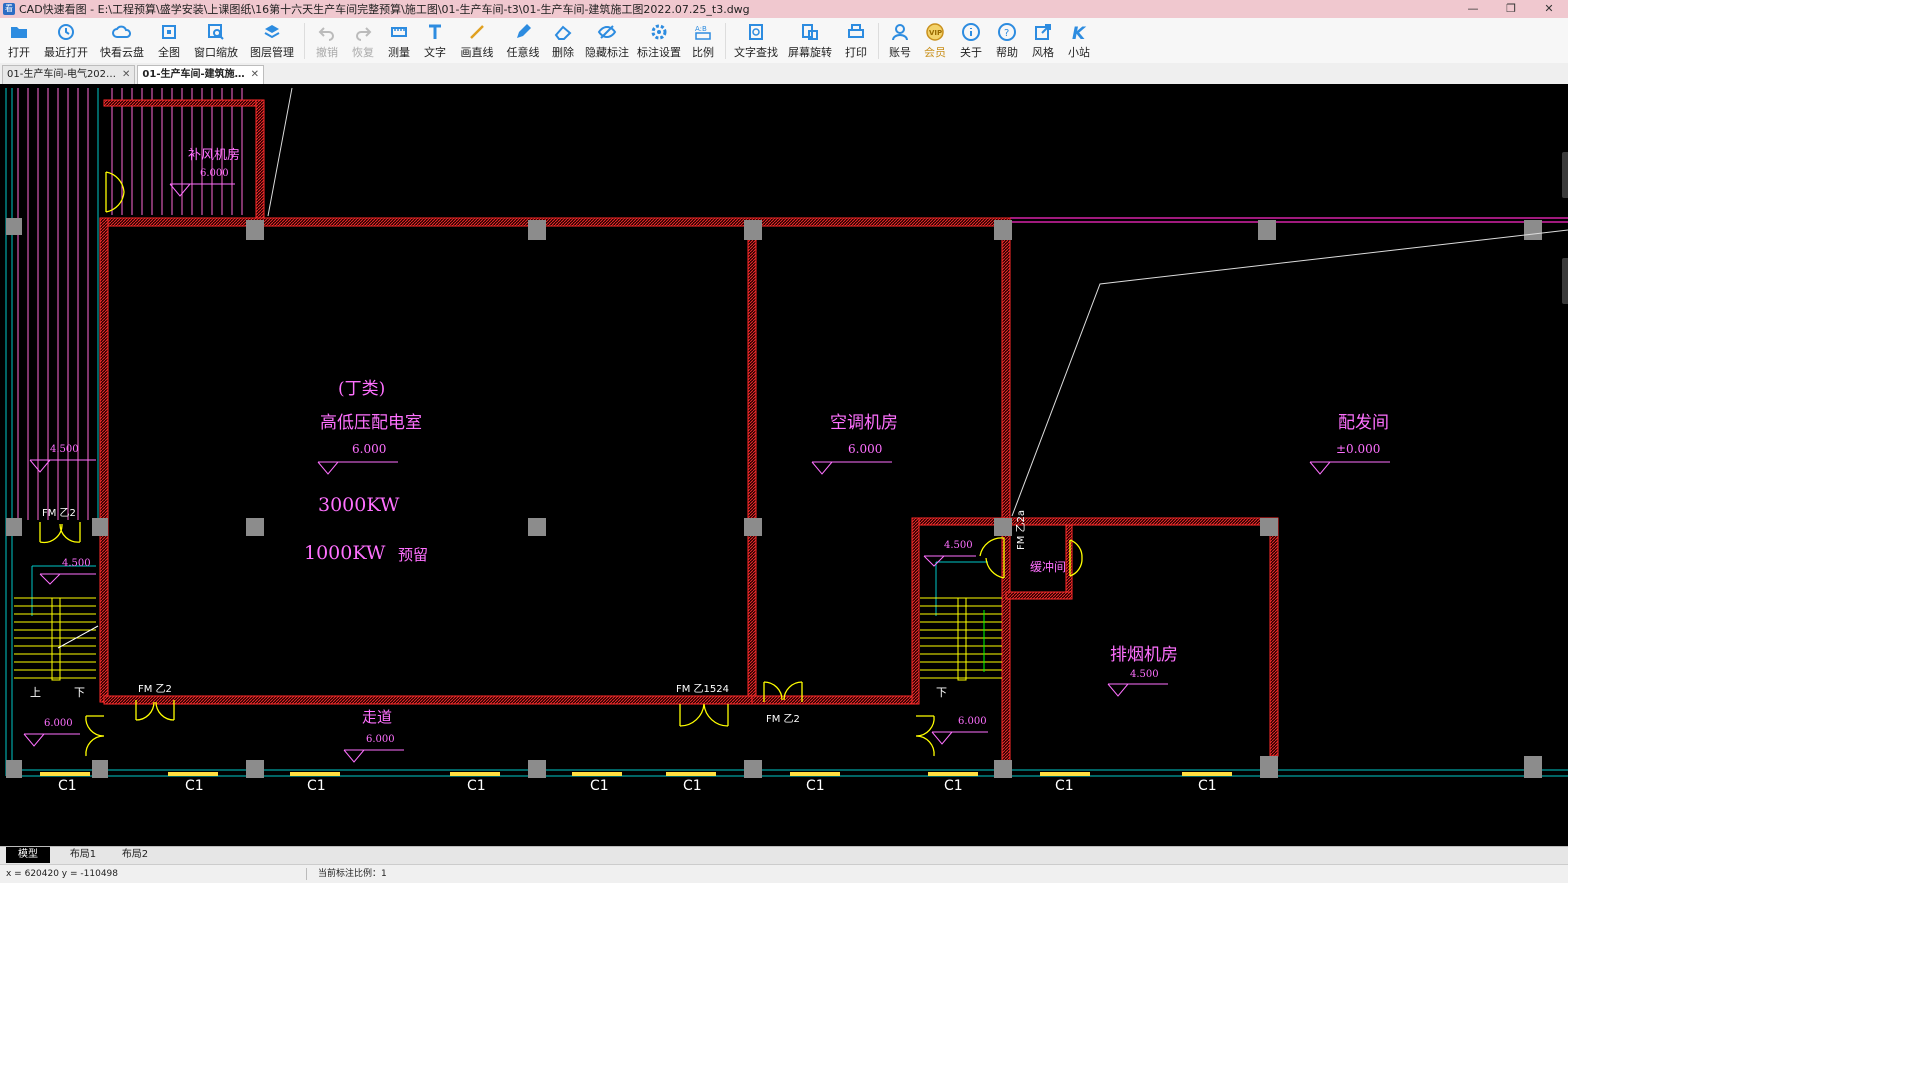 This screenshot has width=1920, height=1080. I want to click on minimize-button: —, so click(1473, 9).